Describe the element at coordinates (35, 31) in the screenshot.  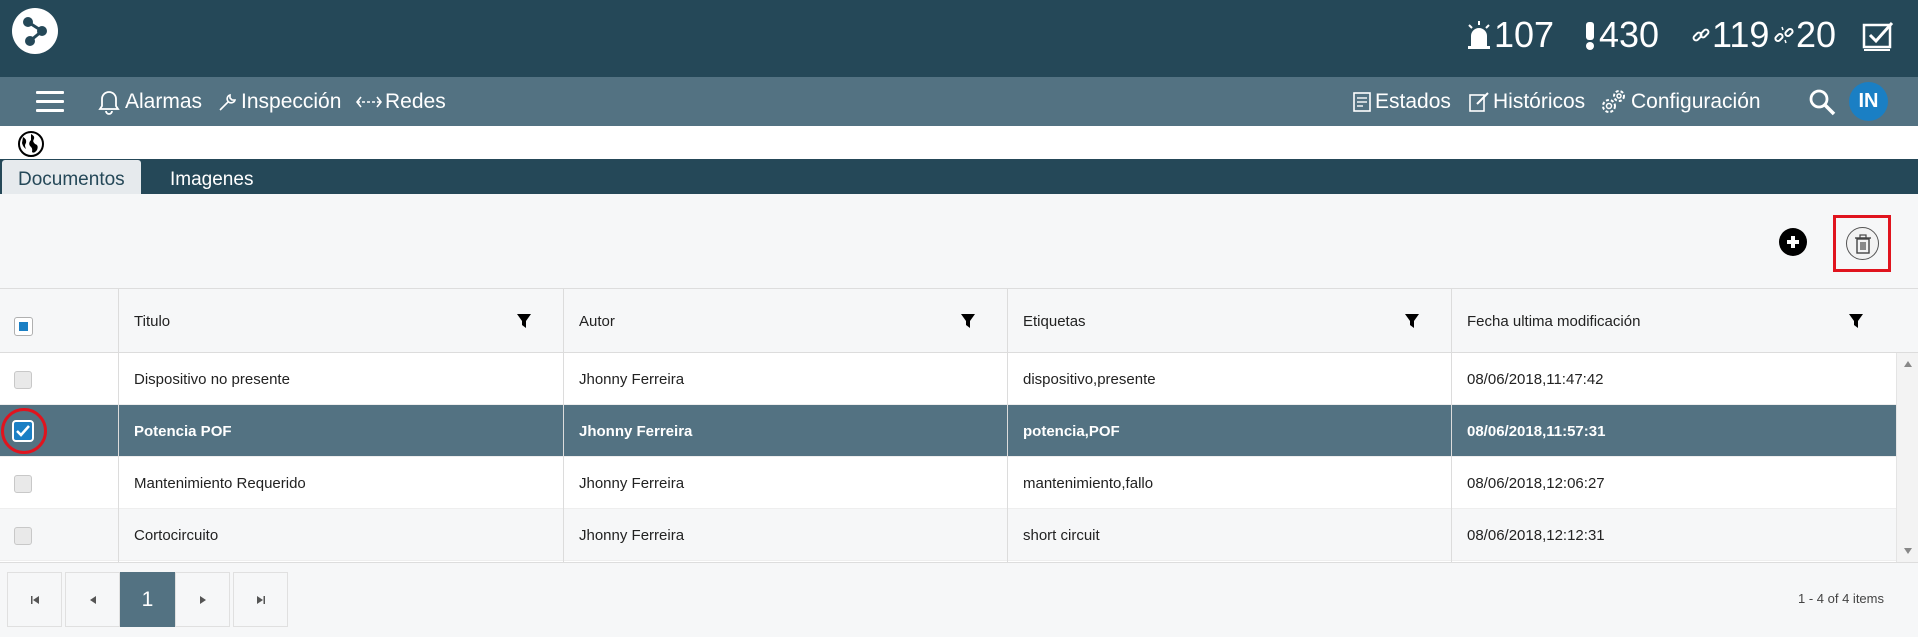
I see `app-logo-icon` at that location.